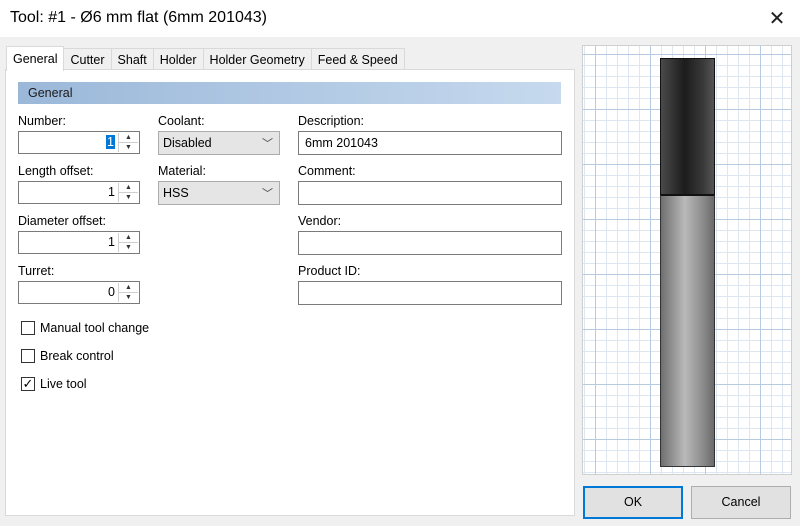  What do you see at coordinates (28, 328) in the screenshot?
I see `manual-tool-change-box` at bounding box center [28, 328].